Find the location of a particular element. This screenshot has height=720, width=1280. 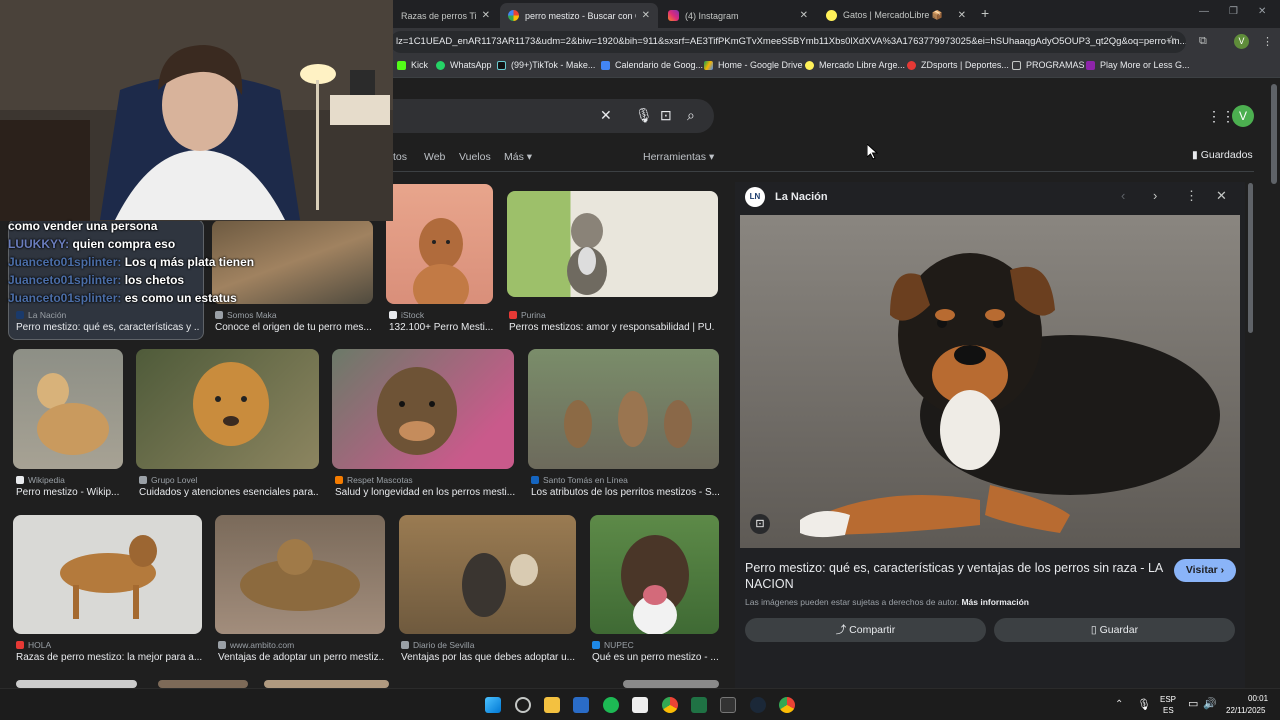

filter-flights: Vuelos is located at coordinates (475, 157).